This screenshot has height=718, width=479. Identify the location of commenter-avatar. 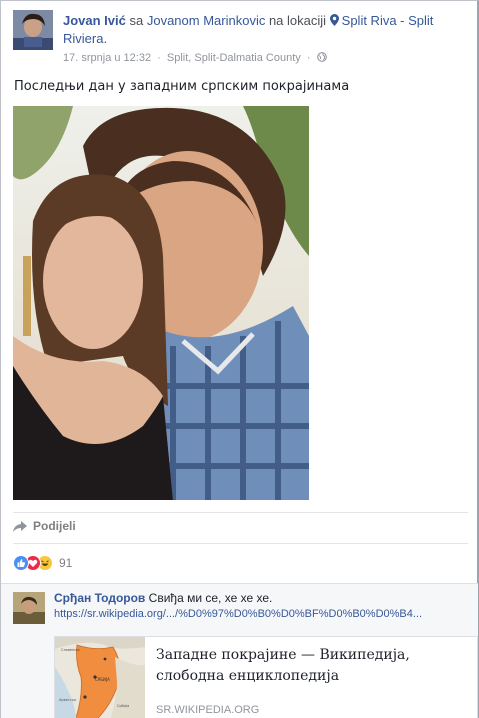
(29, 608).